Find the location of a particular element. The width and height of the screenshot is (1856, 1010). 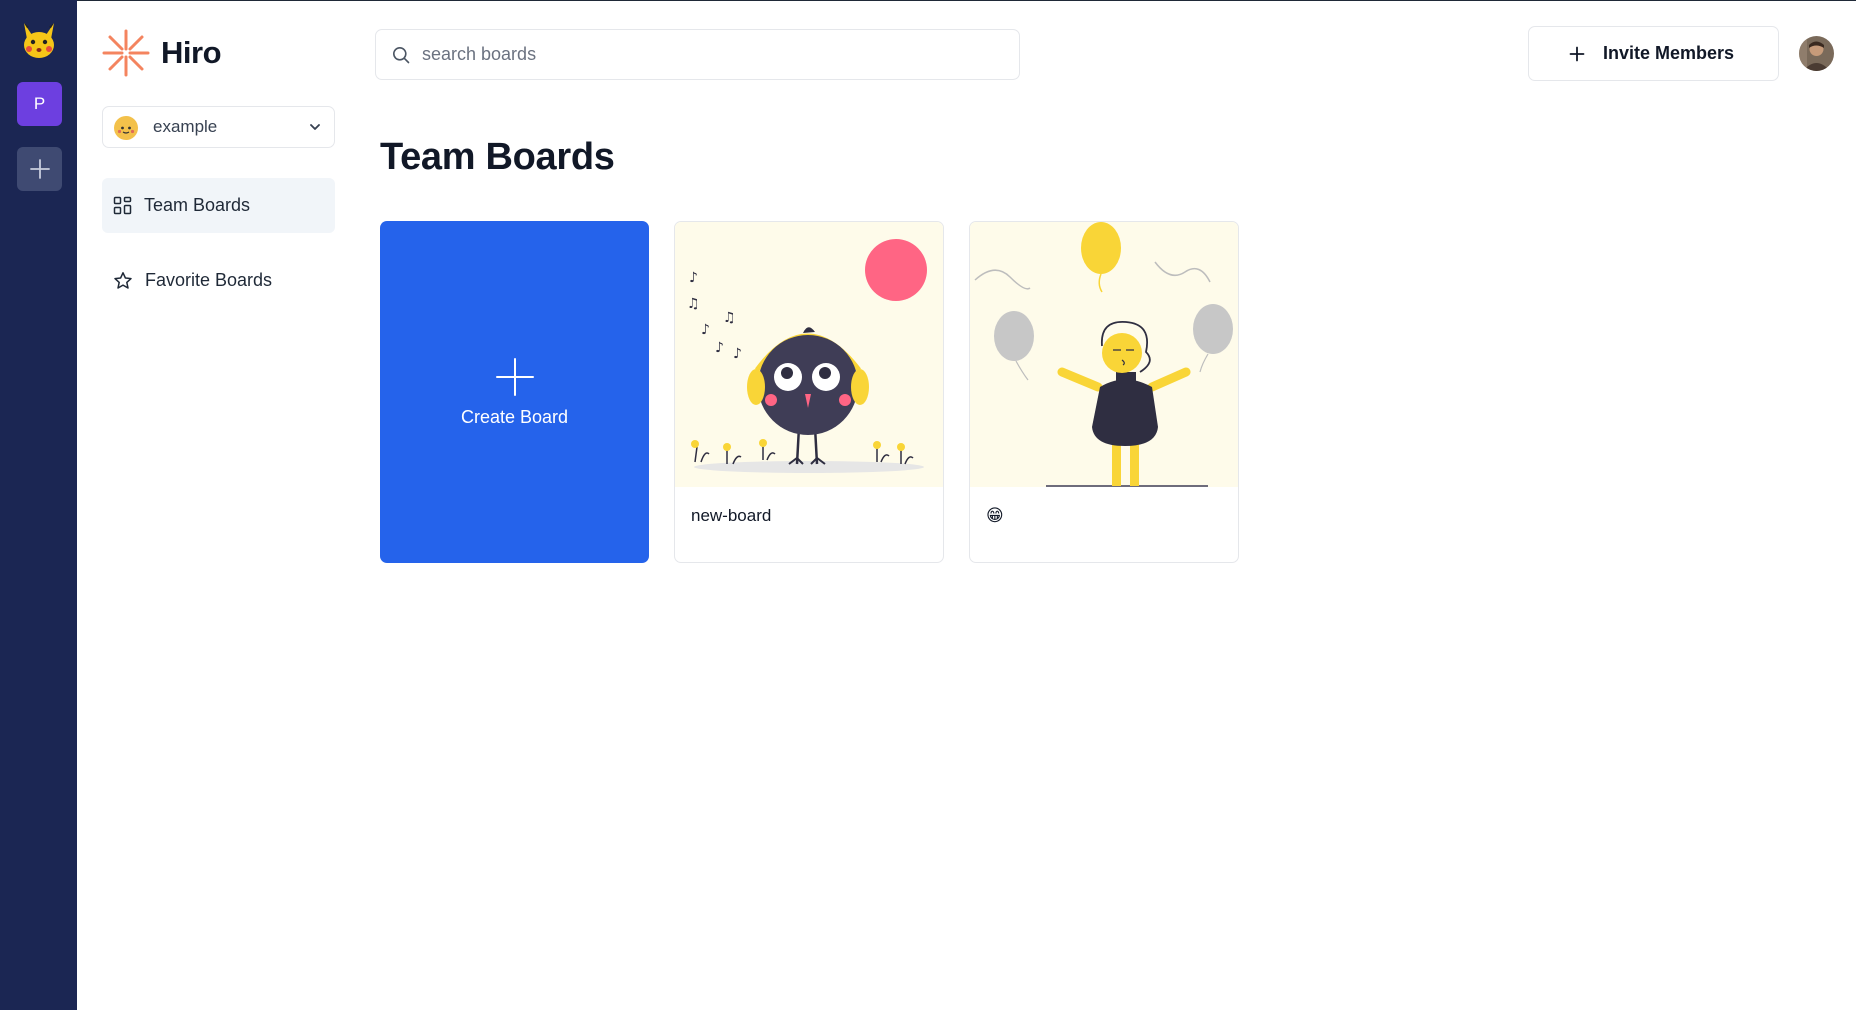

user-avatar is located at coordinates (1816, 53).